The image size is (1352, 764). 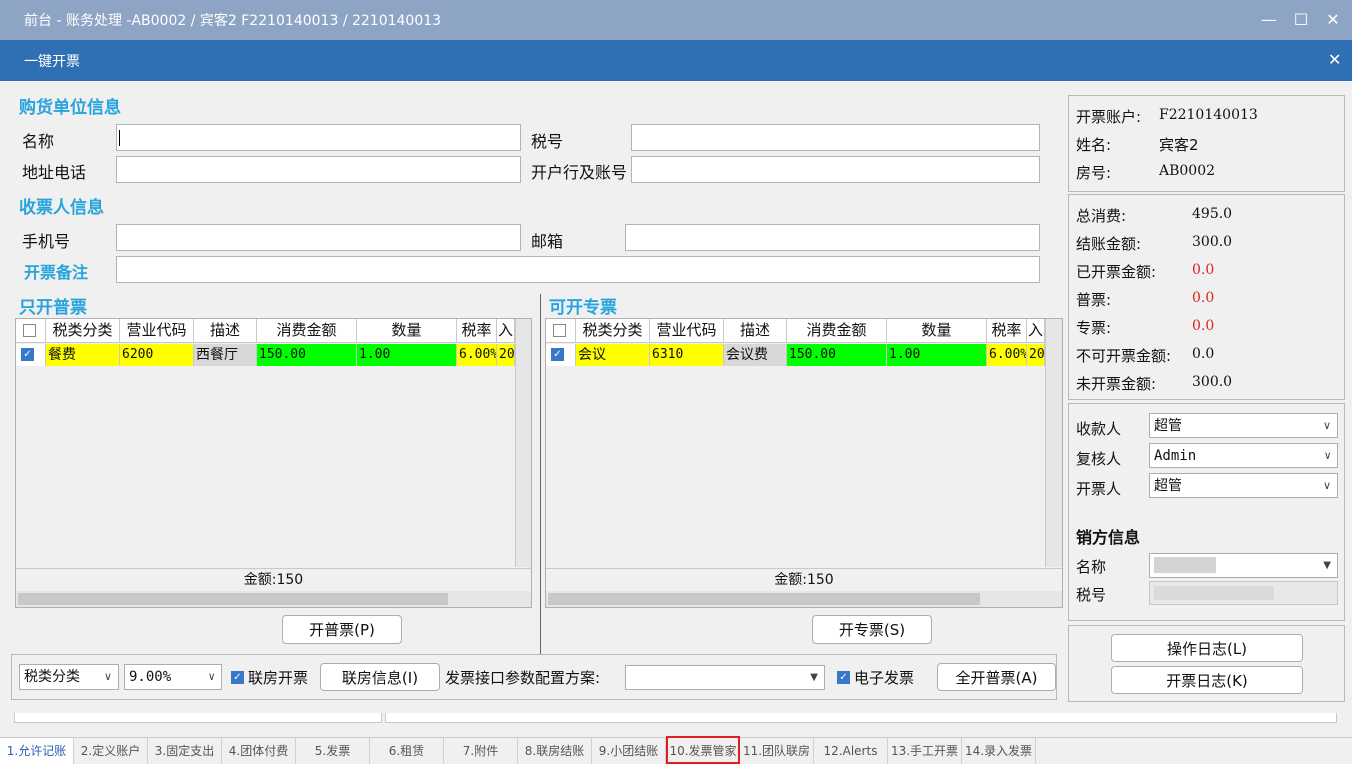 I want to click on tab-2: 2.定义账户, so click(x=111, y=751).